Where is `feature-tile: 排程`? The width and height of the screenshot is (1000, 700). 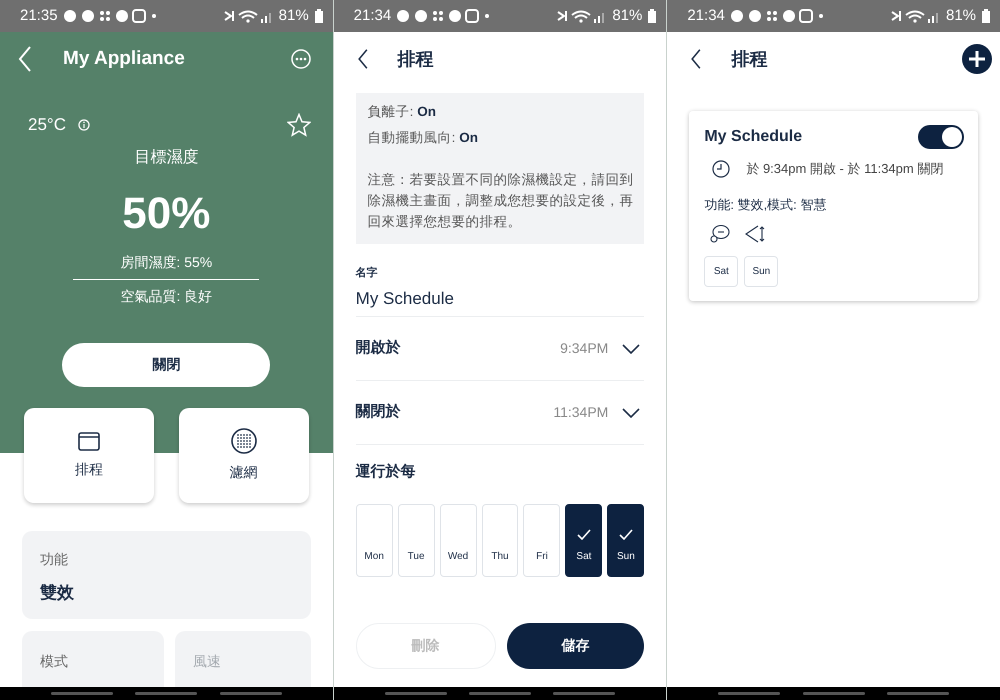
feature-tile: 排程 is located at coordinates (89, 455).